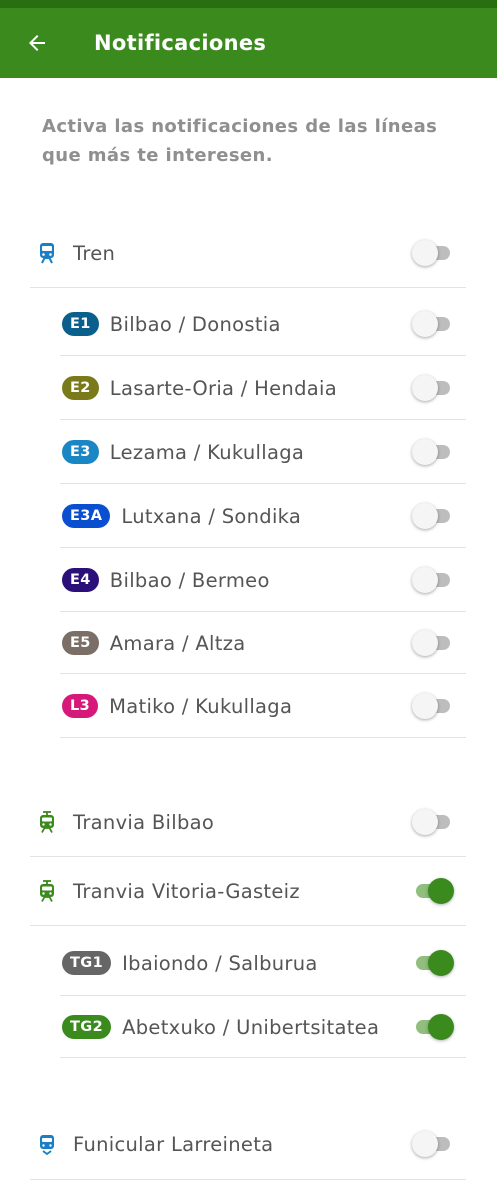 The height and width of the screenshot is (1200, 497). I want to click on category-label: Funicular Larreineta, so click(173, 1144).